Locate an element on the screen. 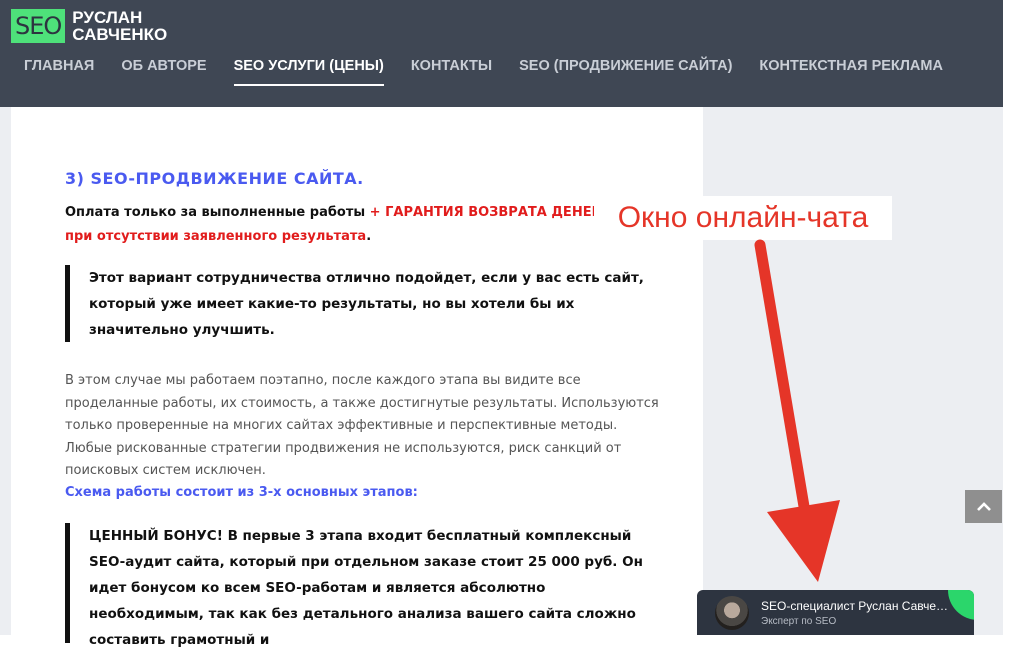  annotation-label: Окно онлайн-чата is located at coordinates (743, 218).